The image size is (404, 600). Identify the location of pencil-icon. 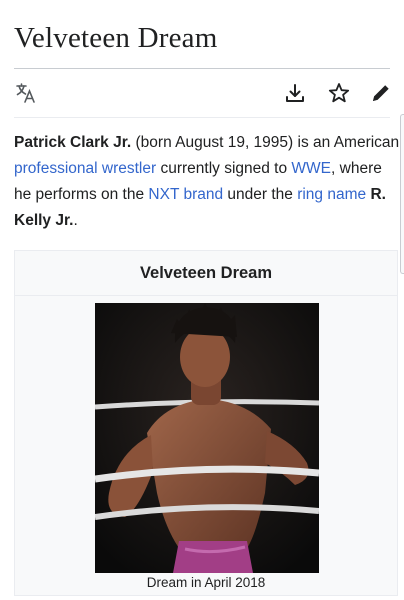
(381, 93).